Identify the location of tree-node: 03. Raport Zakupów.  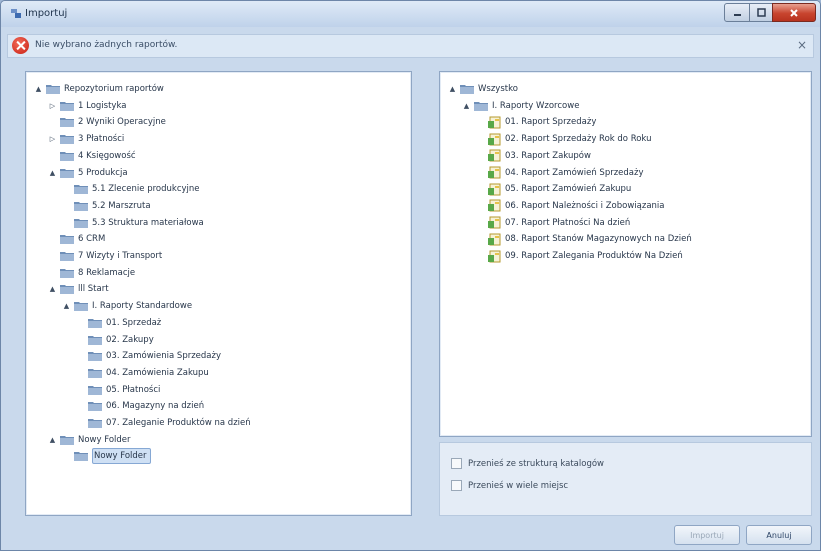
(533, 156).